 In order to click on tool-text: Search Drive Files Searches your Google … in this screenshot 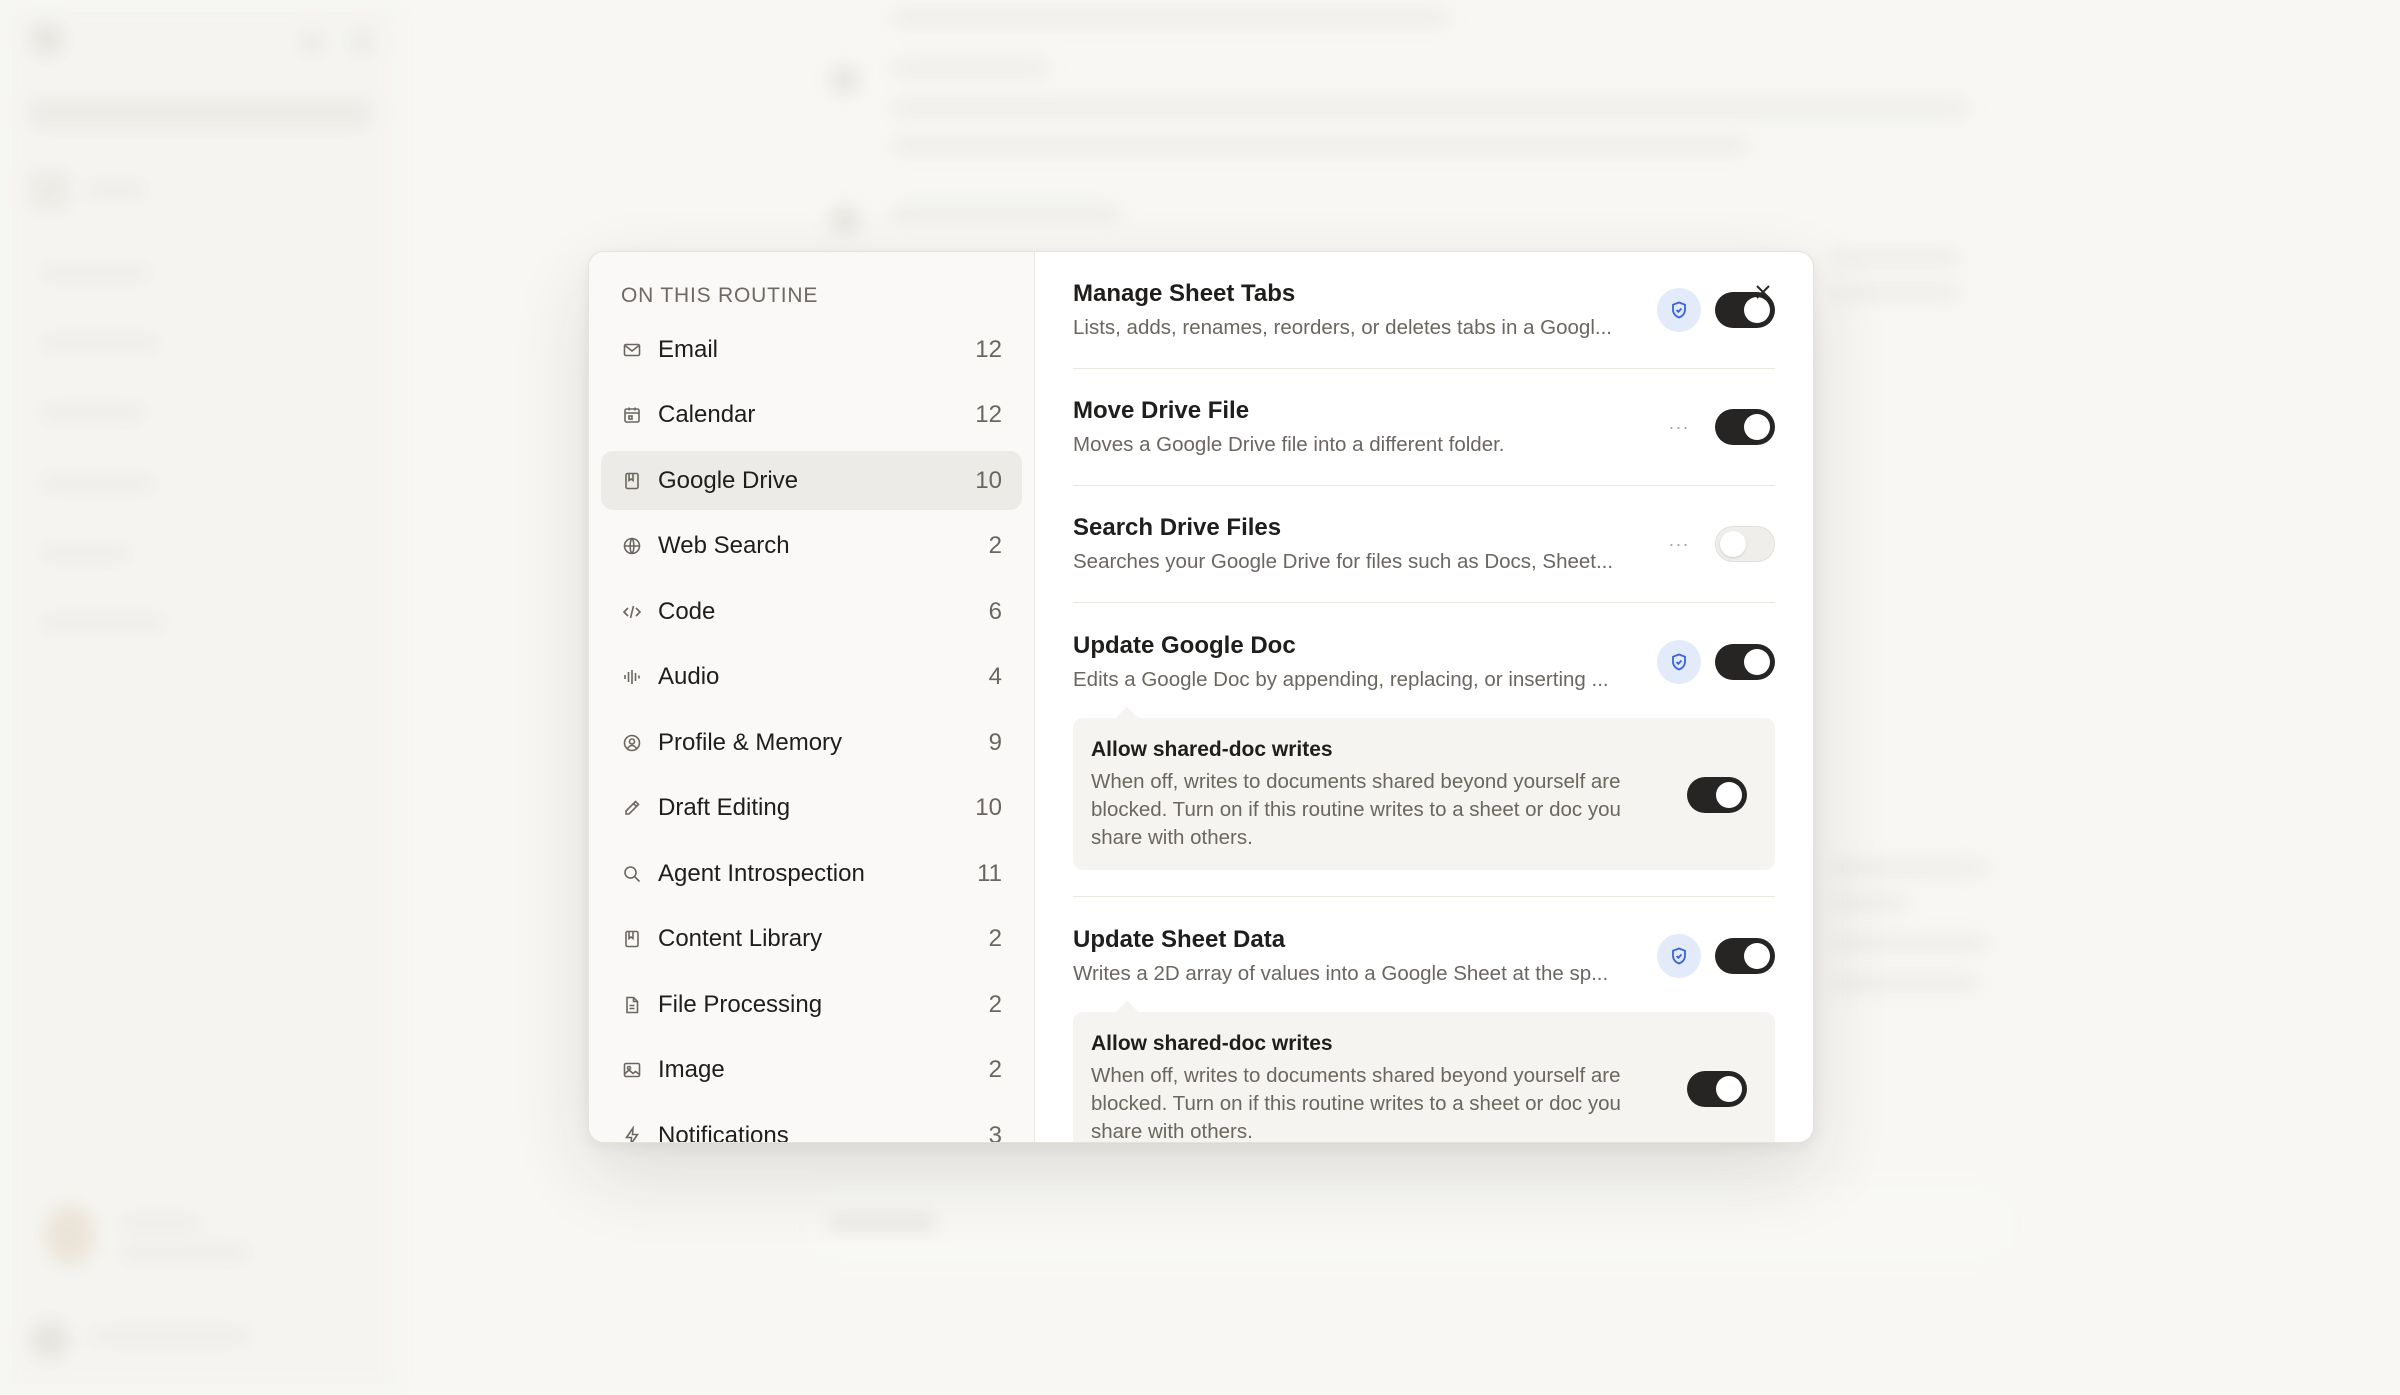, I will do `click(1356, 544)`.